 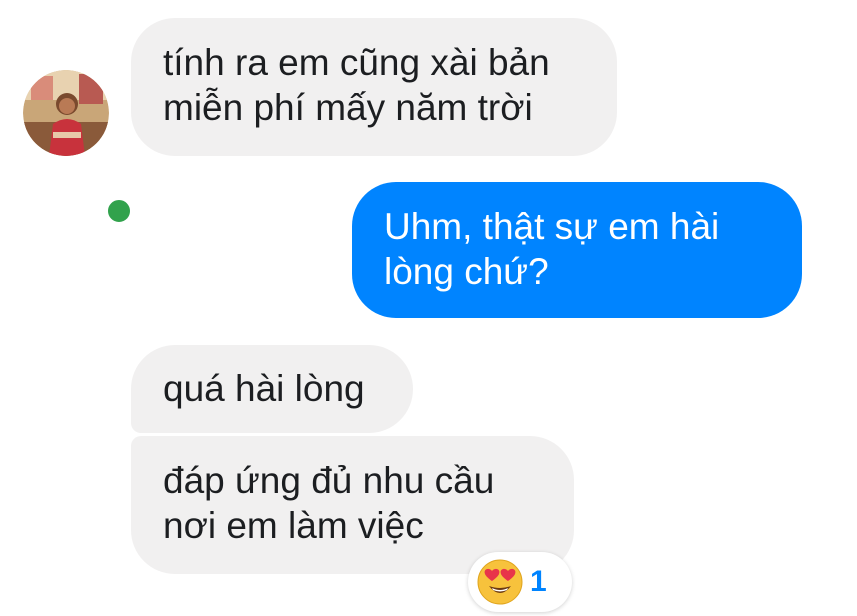 What do you see at coordinates (500, 582) in the screenshot?
I see `heart-eyes-emoji-icon` at bounding box center [500, 582].